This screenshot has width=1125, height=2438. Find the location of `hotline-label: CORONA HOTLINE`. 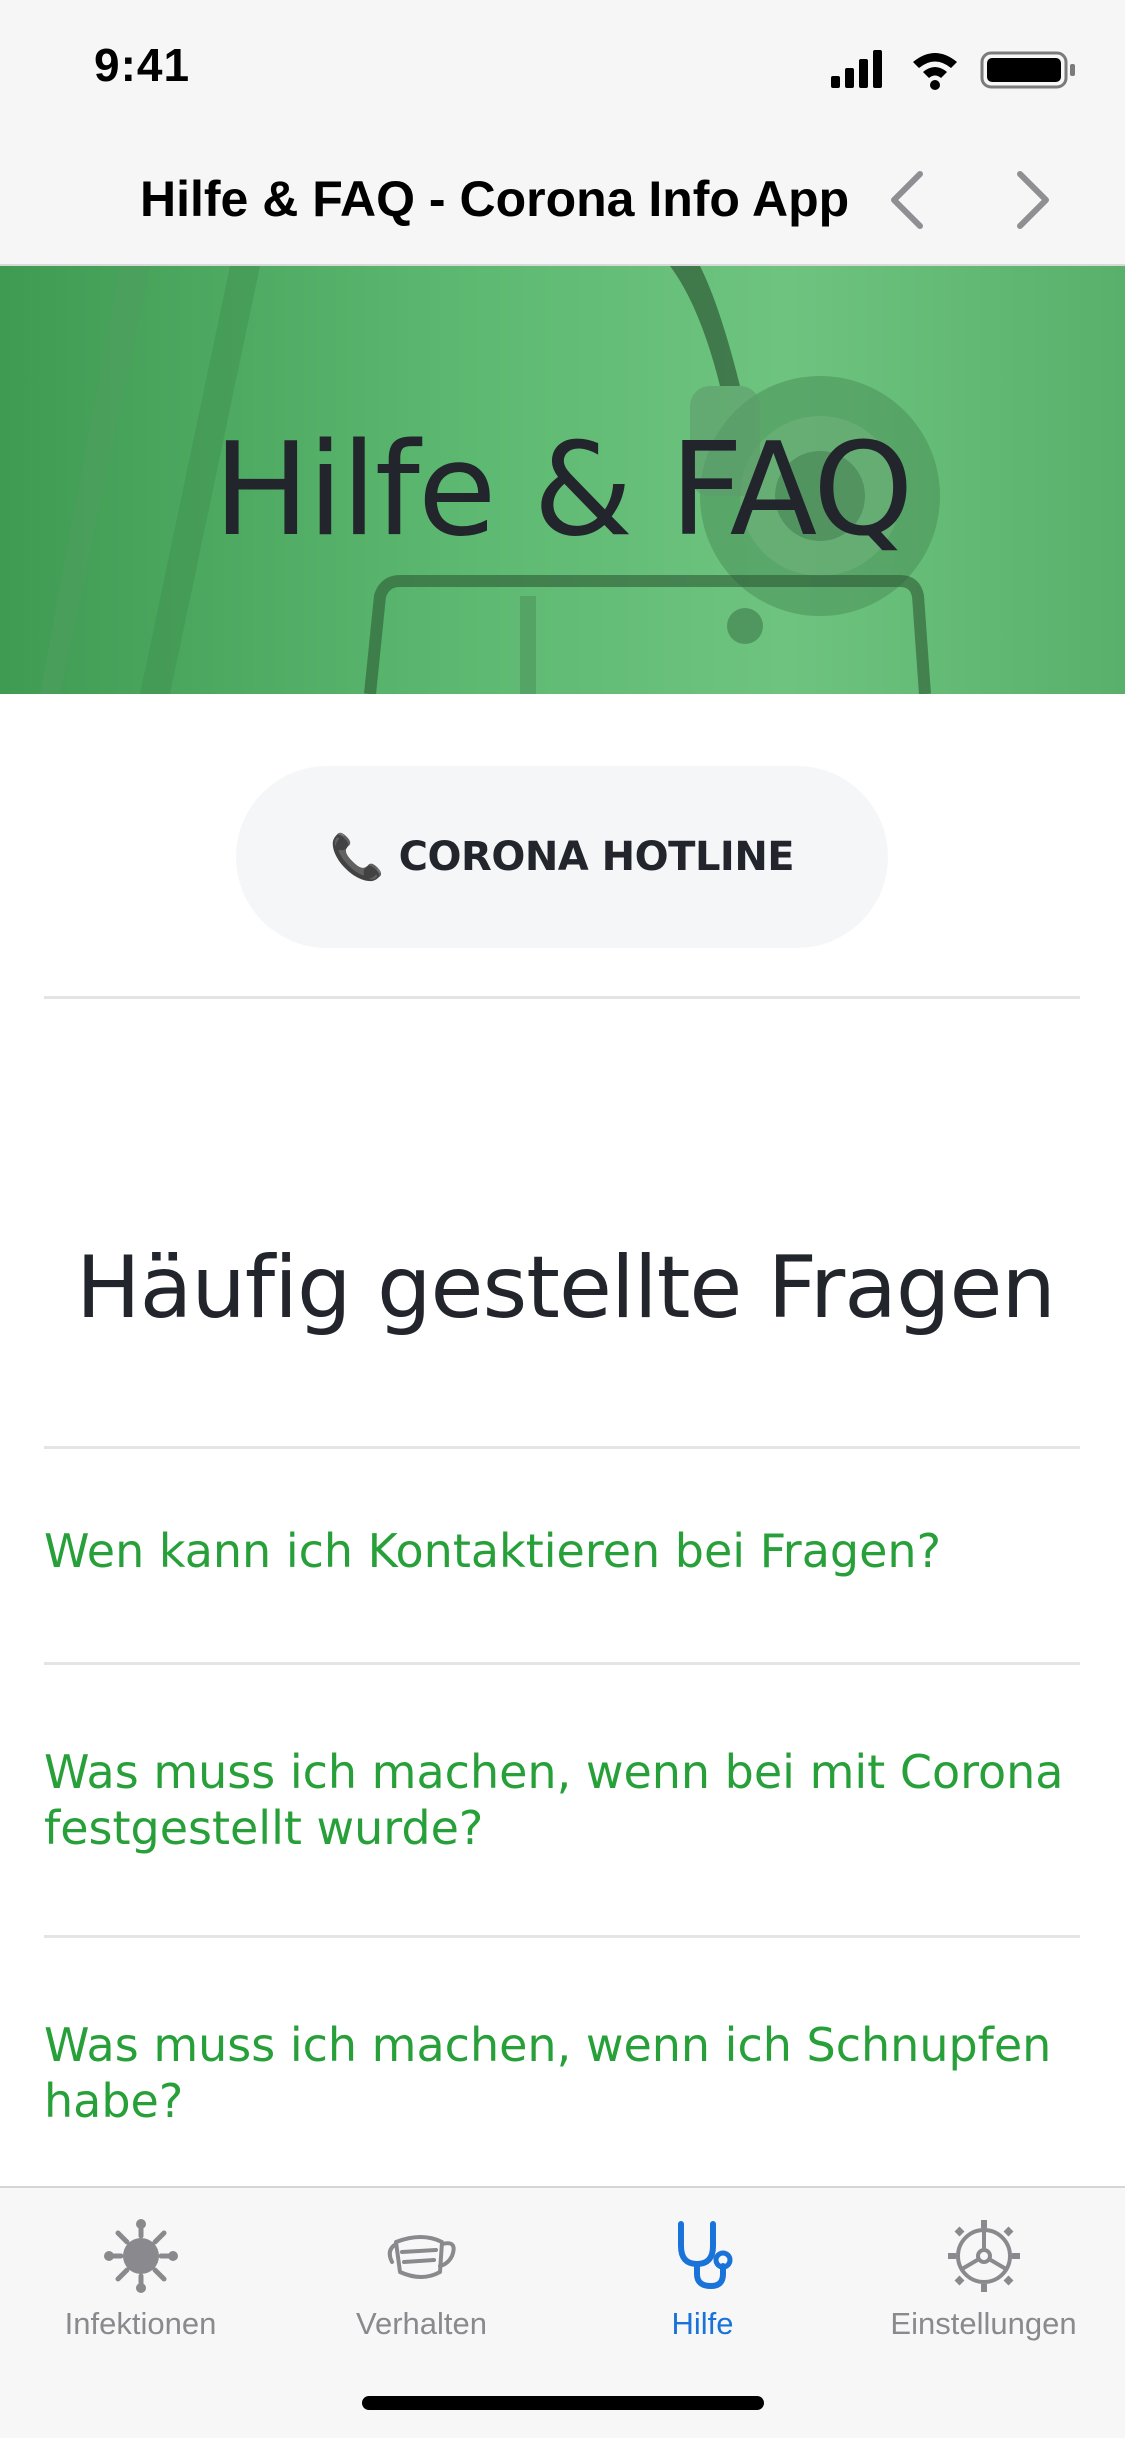

hotline-label: CORONA HOTLINE is located at coordinates (596, 857).